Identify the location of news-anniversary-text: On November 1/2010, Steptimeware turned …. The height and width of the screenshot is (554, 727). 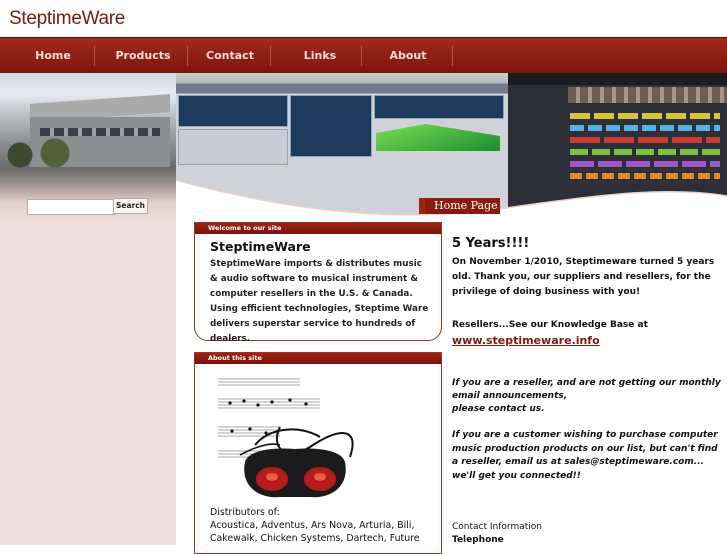
(583, 277).